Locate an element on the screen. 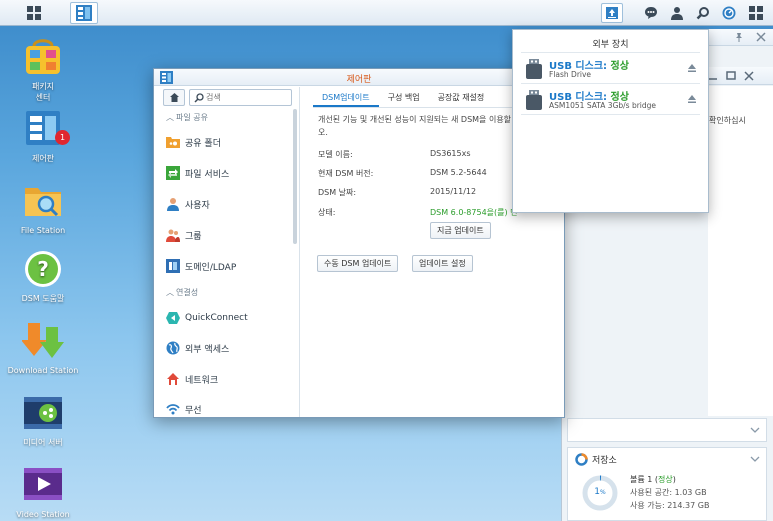 This screenshot has width=773, height=521. info-label: DSM 날짜: is located at coordinates (337, 192).